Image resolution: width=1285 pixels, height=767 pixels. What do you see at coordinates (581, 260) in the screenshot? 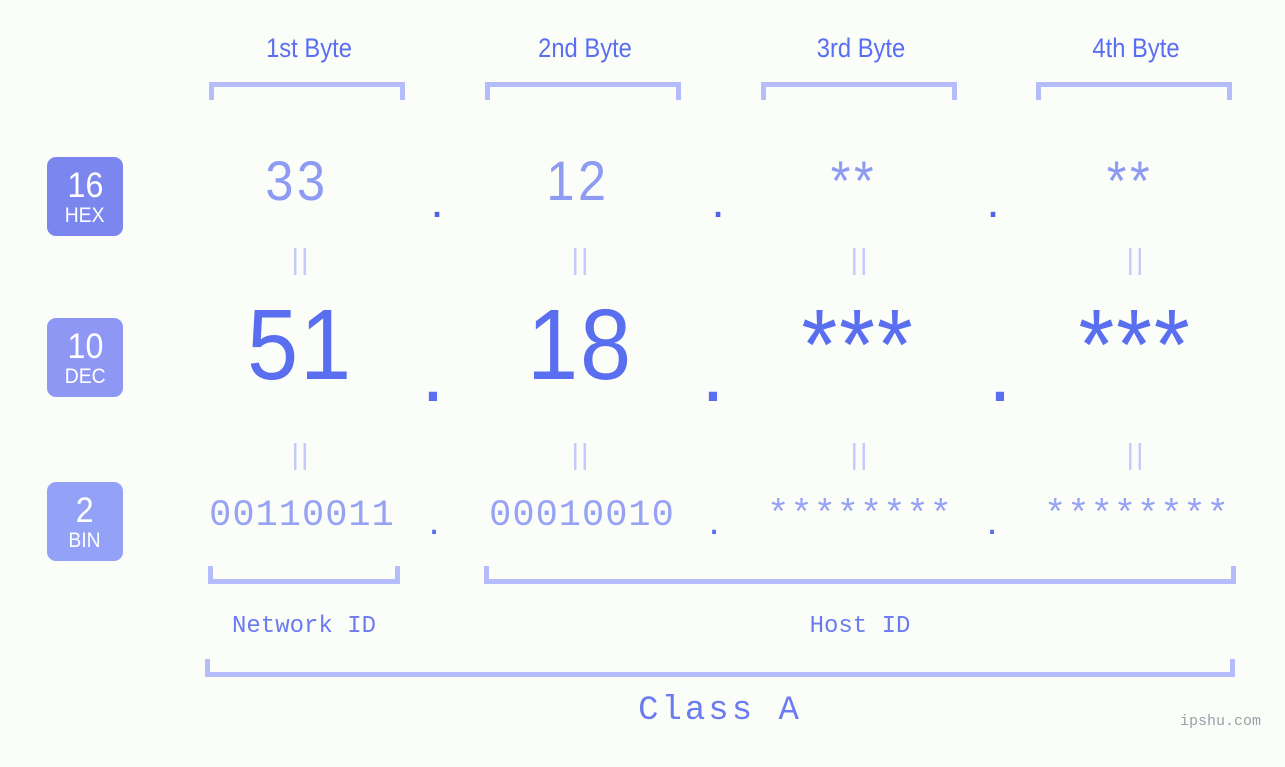
I see `equality-mark-hex-dec-2: ||` at bounding box center [581, 260].